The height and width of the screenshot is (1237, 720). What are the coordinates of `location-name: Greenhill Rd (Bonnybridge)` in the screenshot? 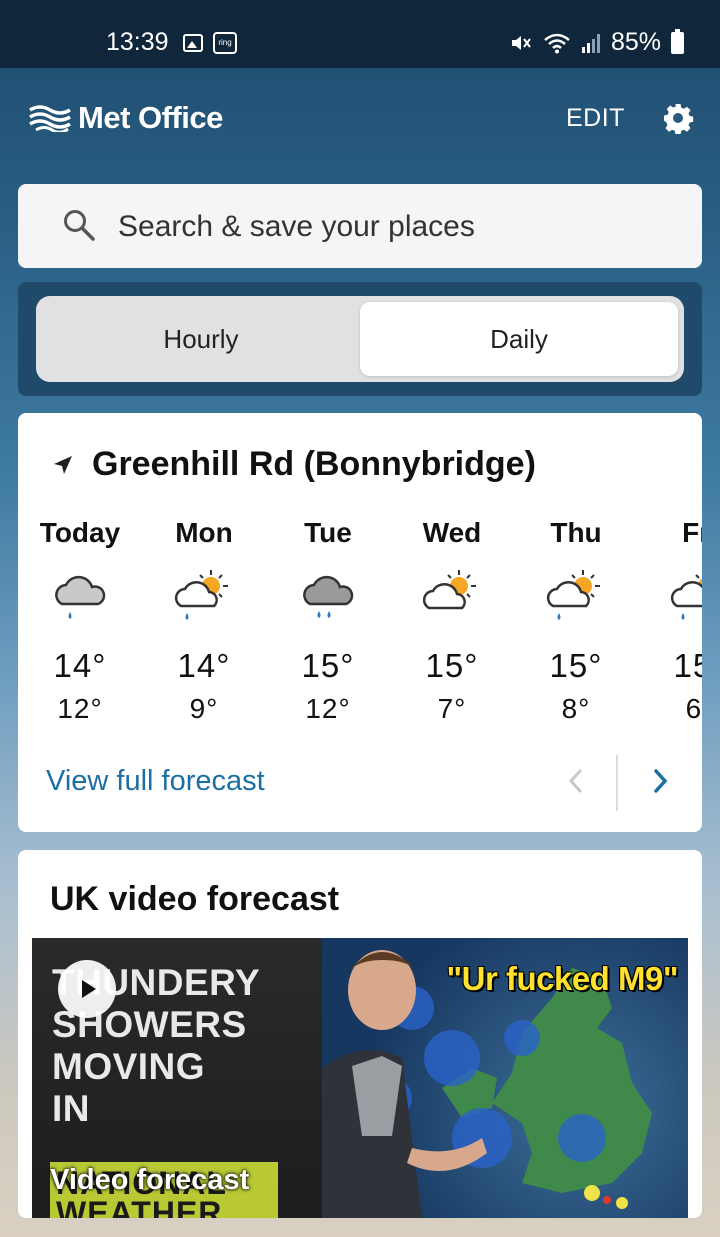 It's located at (314, 464).